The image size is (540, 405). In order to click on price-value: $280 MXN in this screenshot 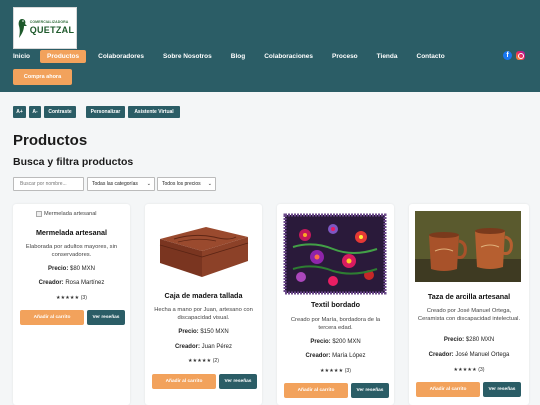, I will do `click(480, 340)`.